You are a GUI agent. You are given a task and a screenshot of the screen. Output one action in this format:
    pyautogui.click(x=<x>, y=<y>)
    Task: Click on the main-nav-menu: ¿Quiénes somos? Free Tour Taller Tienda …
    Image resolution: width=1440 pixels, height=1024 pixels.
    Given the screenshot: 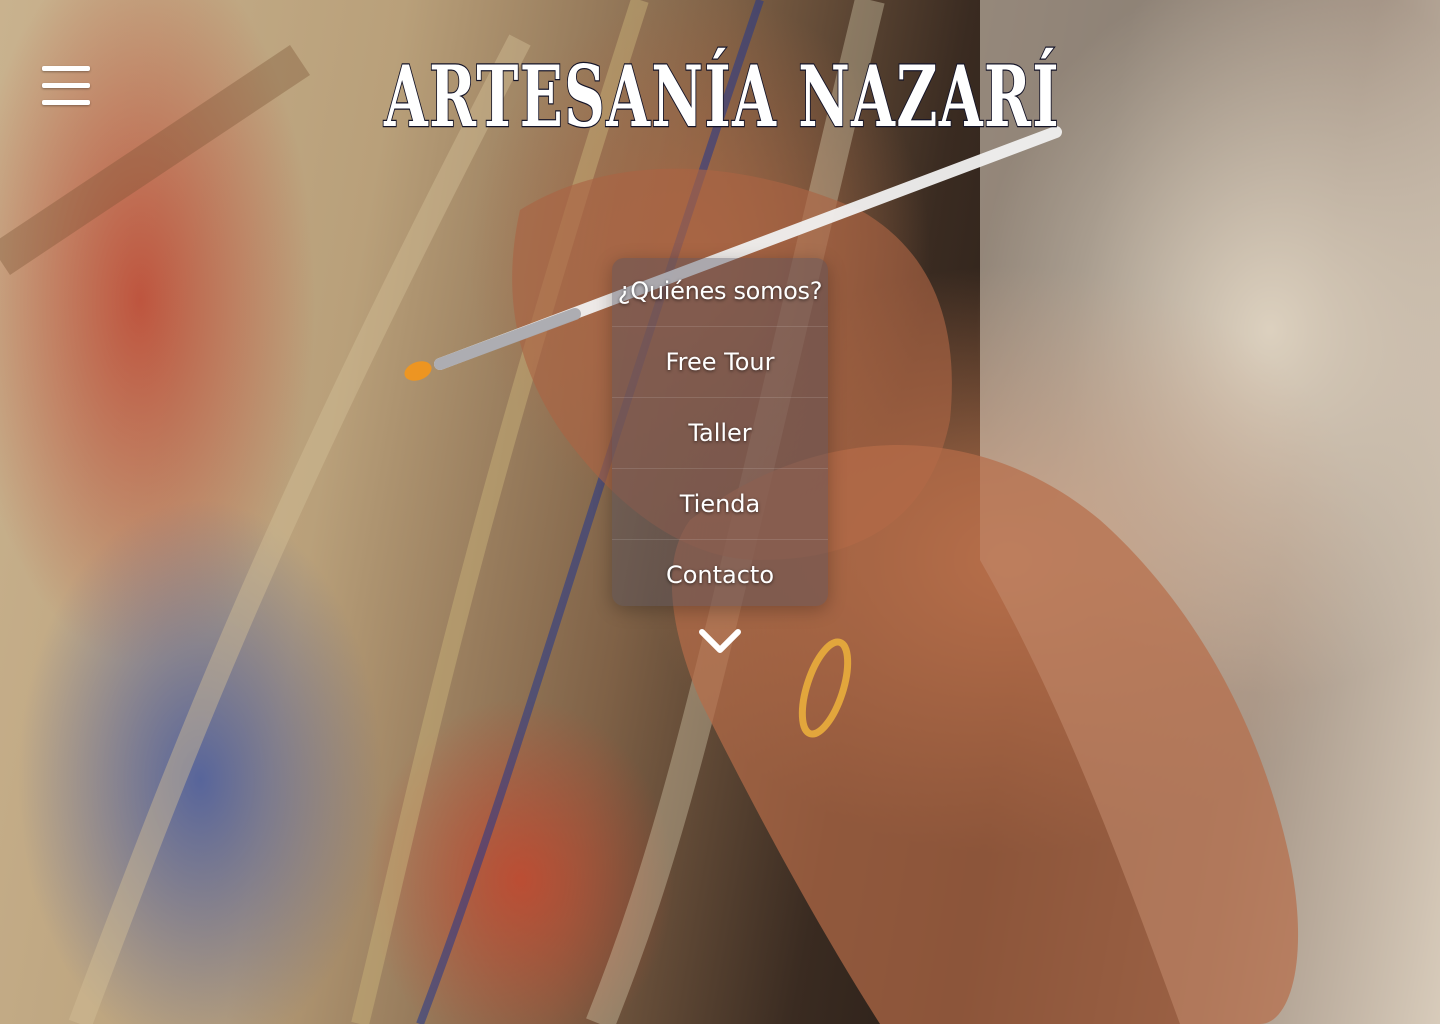 What is the action you would take?
    pyautogui.click(x=720, y=432)
    